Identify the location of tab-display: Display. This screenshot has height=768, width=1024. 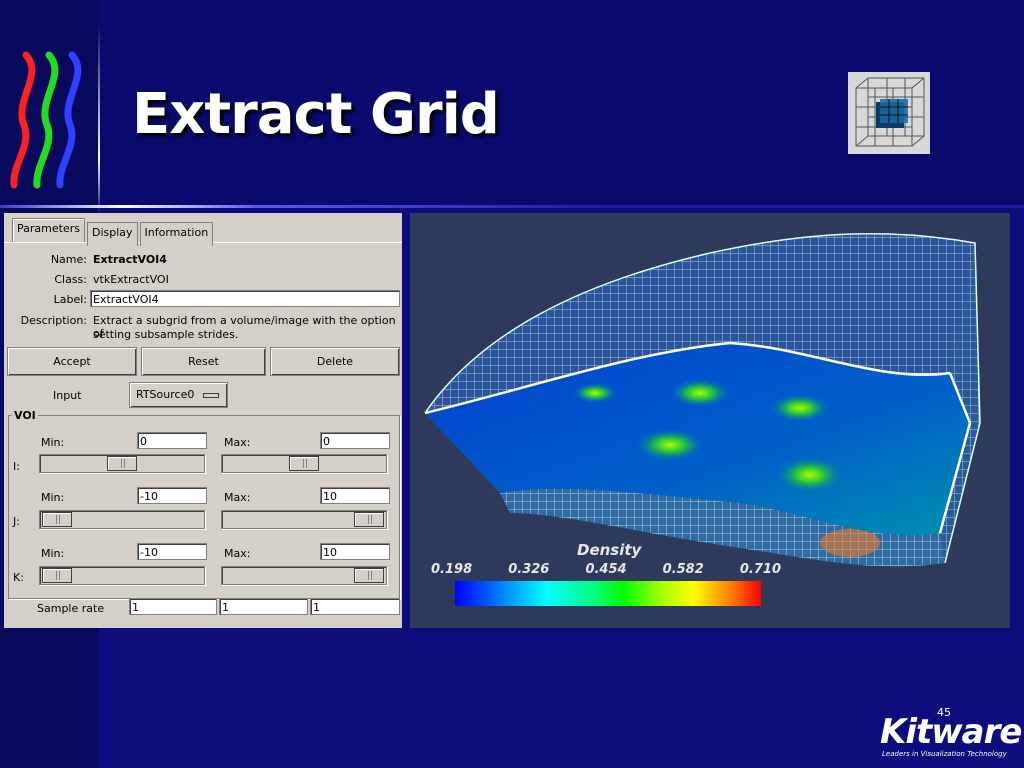
(112, 234).